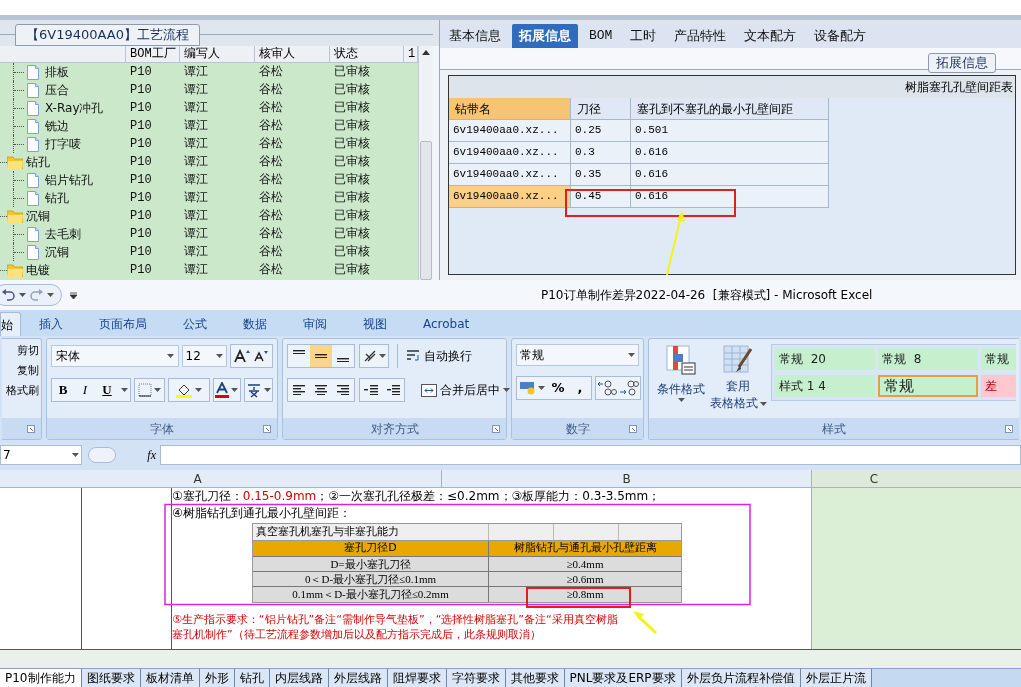 Image resolution: width=1021 pixels, height=687 pixels. I want to click on sheet-tab: 阻焊要求, so click(417, 678).